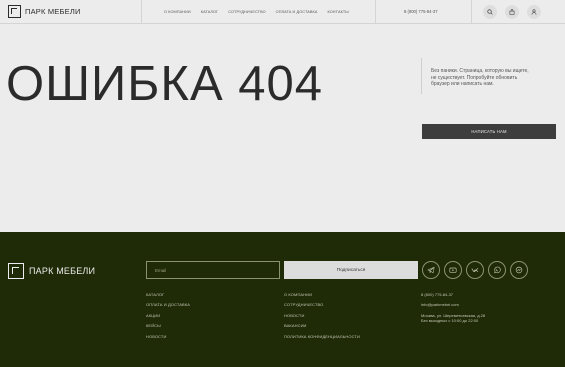 The image size is (565, 367). I want to click on vk-icon, so click(475, 270).